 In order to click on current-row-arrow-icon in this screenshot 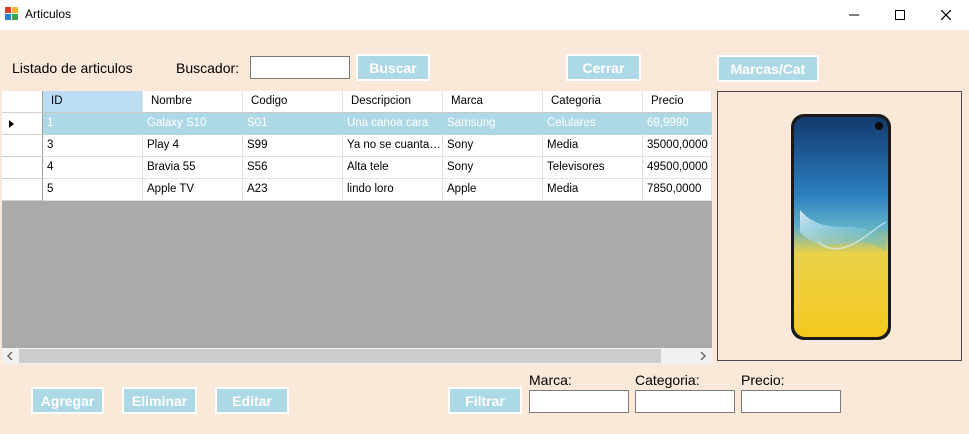, I will do `click(11, 124)`.